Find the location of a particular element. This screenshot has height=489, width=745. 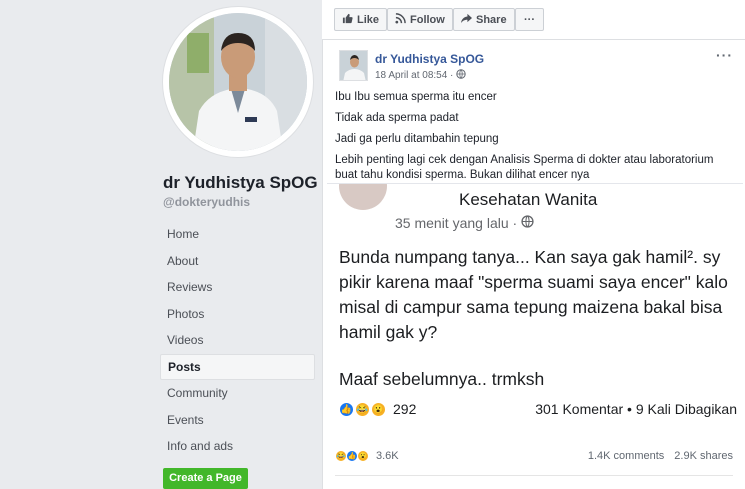

nav-item-community: Community is located at coordinates (237, 393).